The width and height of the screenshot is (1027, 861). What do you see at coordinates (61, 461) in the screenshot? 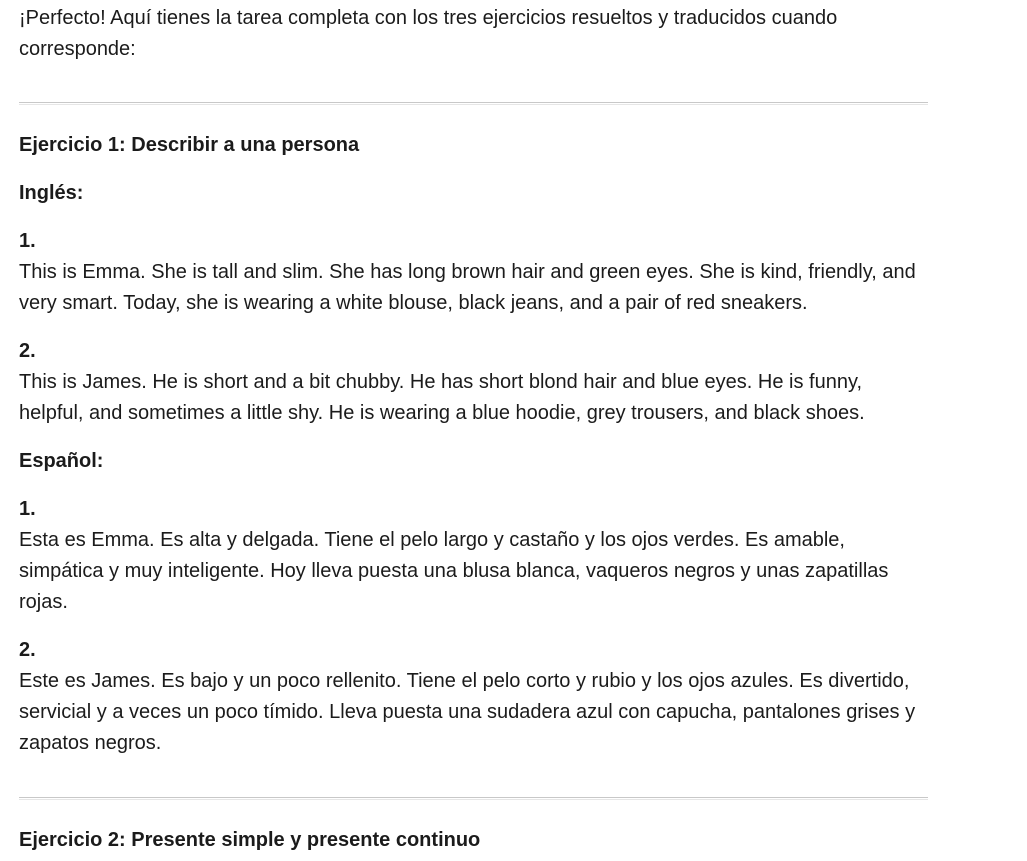
I see `spanish-label: Español:` at bounding box center [61, 461].